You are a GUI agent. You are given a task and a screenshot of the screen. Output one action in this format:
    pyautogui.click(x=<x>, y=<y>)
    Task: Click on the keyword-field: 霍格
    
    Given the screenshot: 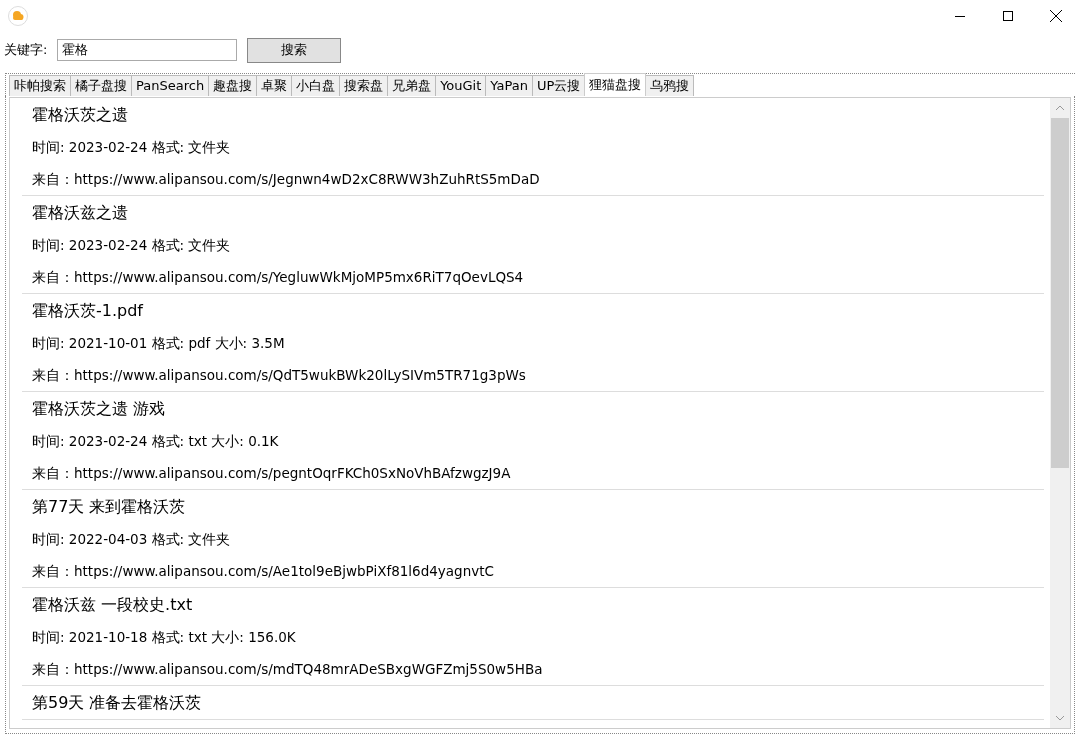 What is the action you would take?
    pyautogui.click(x=147, y=50)
    